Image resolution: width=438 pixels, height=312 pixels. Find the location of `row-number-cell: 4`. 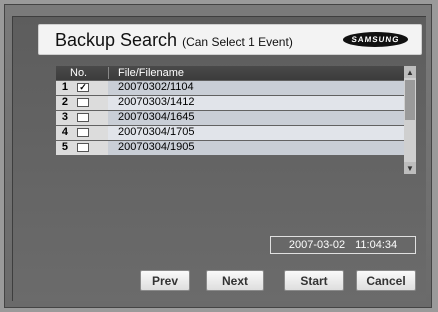

row-number-cell: 4 is located at coordinates (82, 133).